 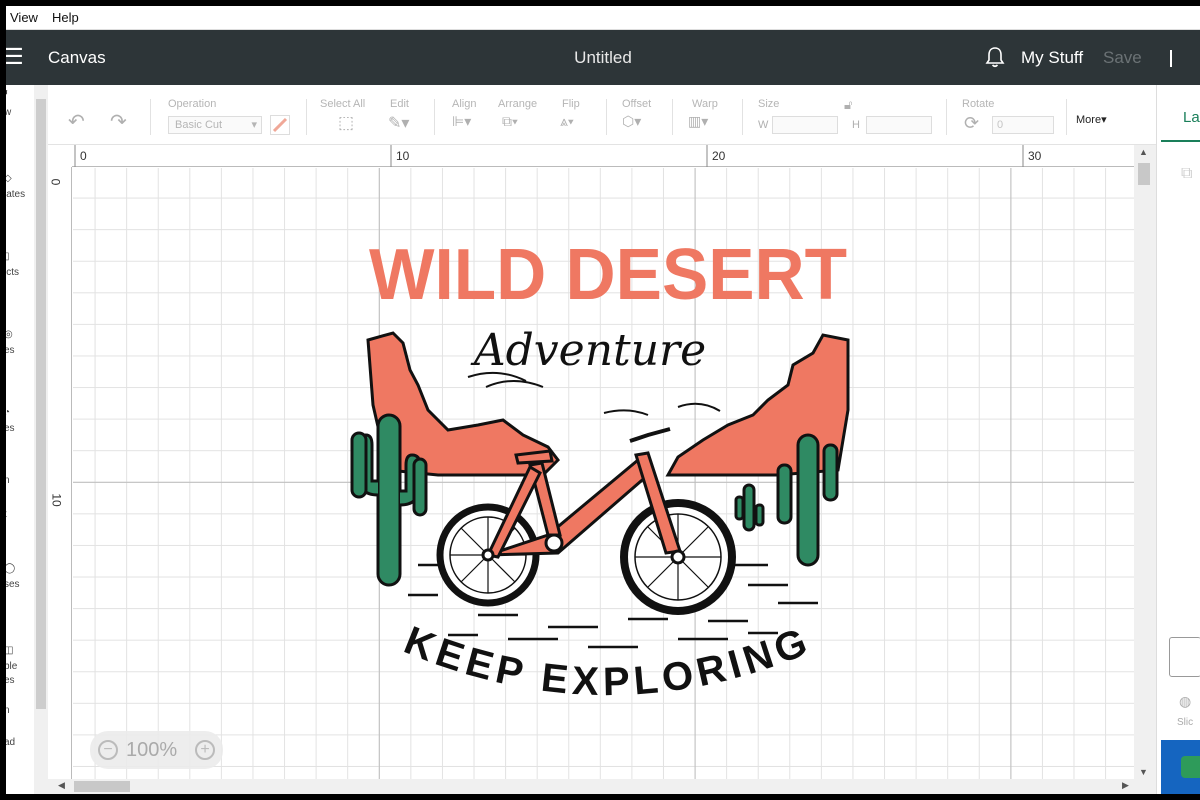 I want to click on scroll-up-icon: ▲, so click(x=1143, y=152).